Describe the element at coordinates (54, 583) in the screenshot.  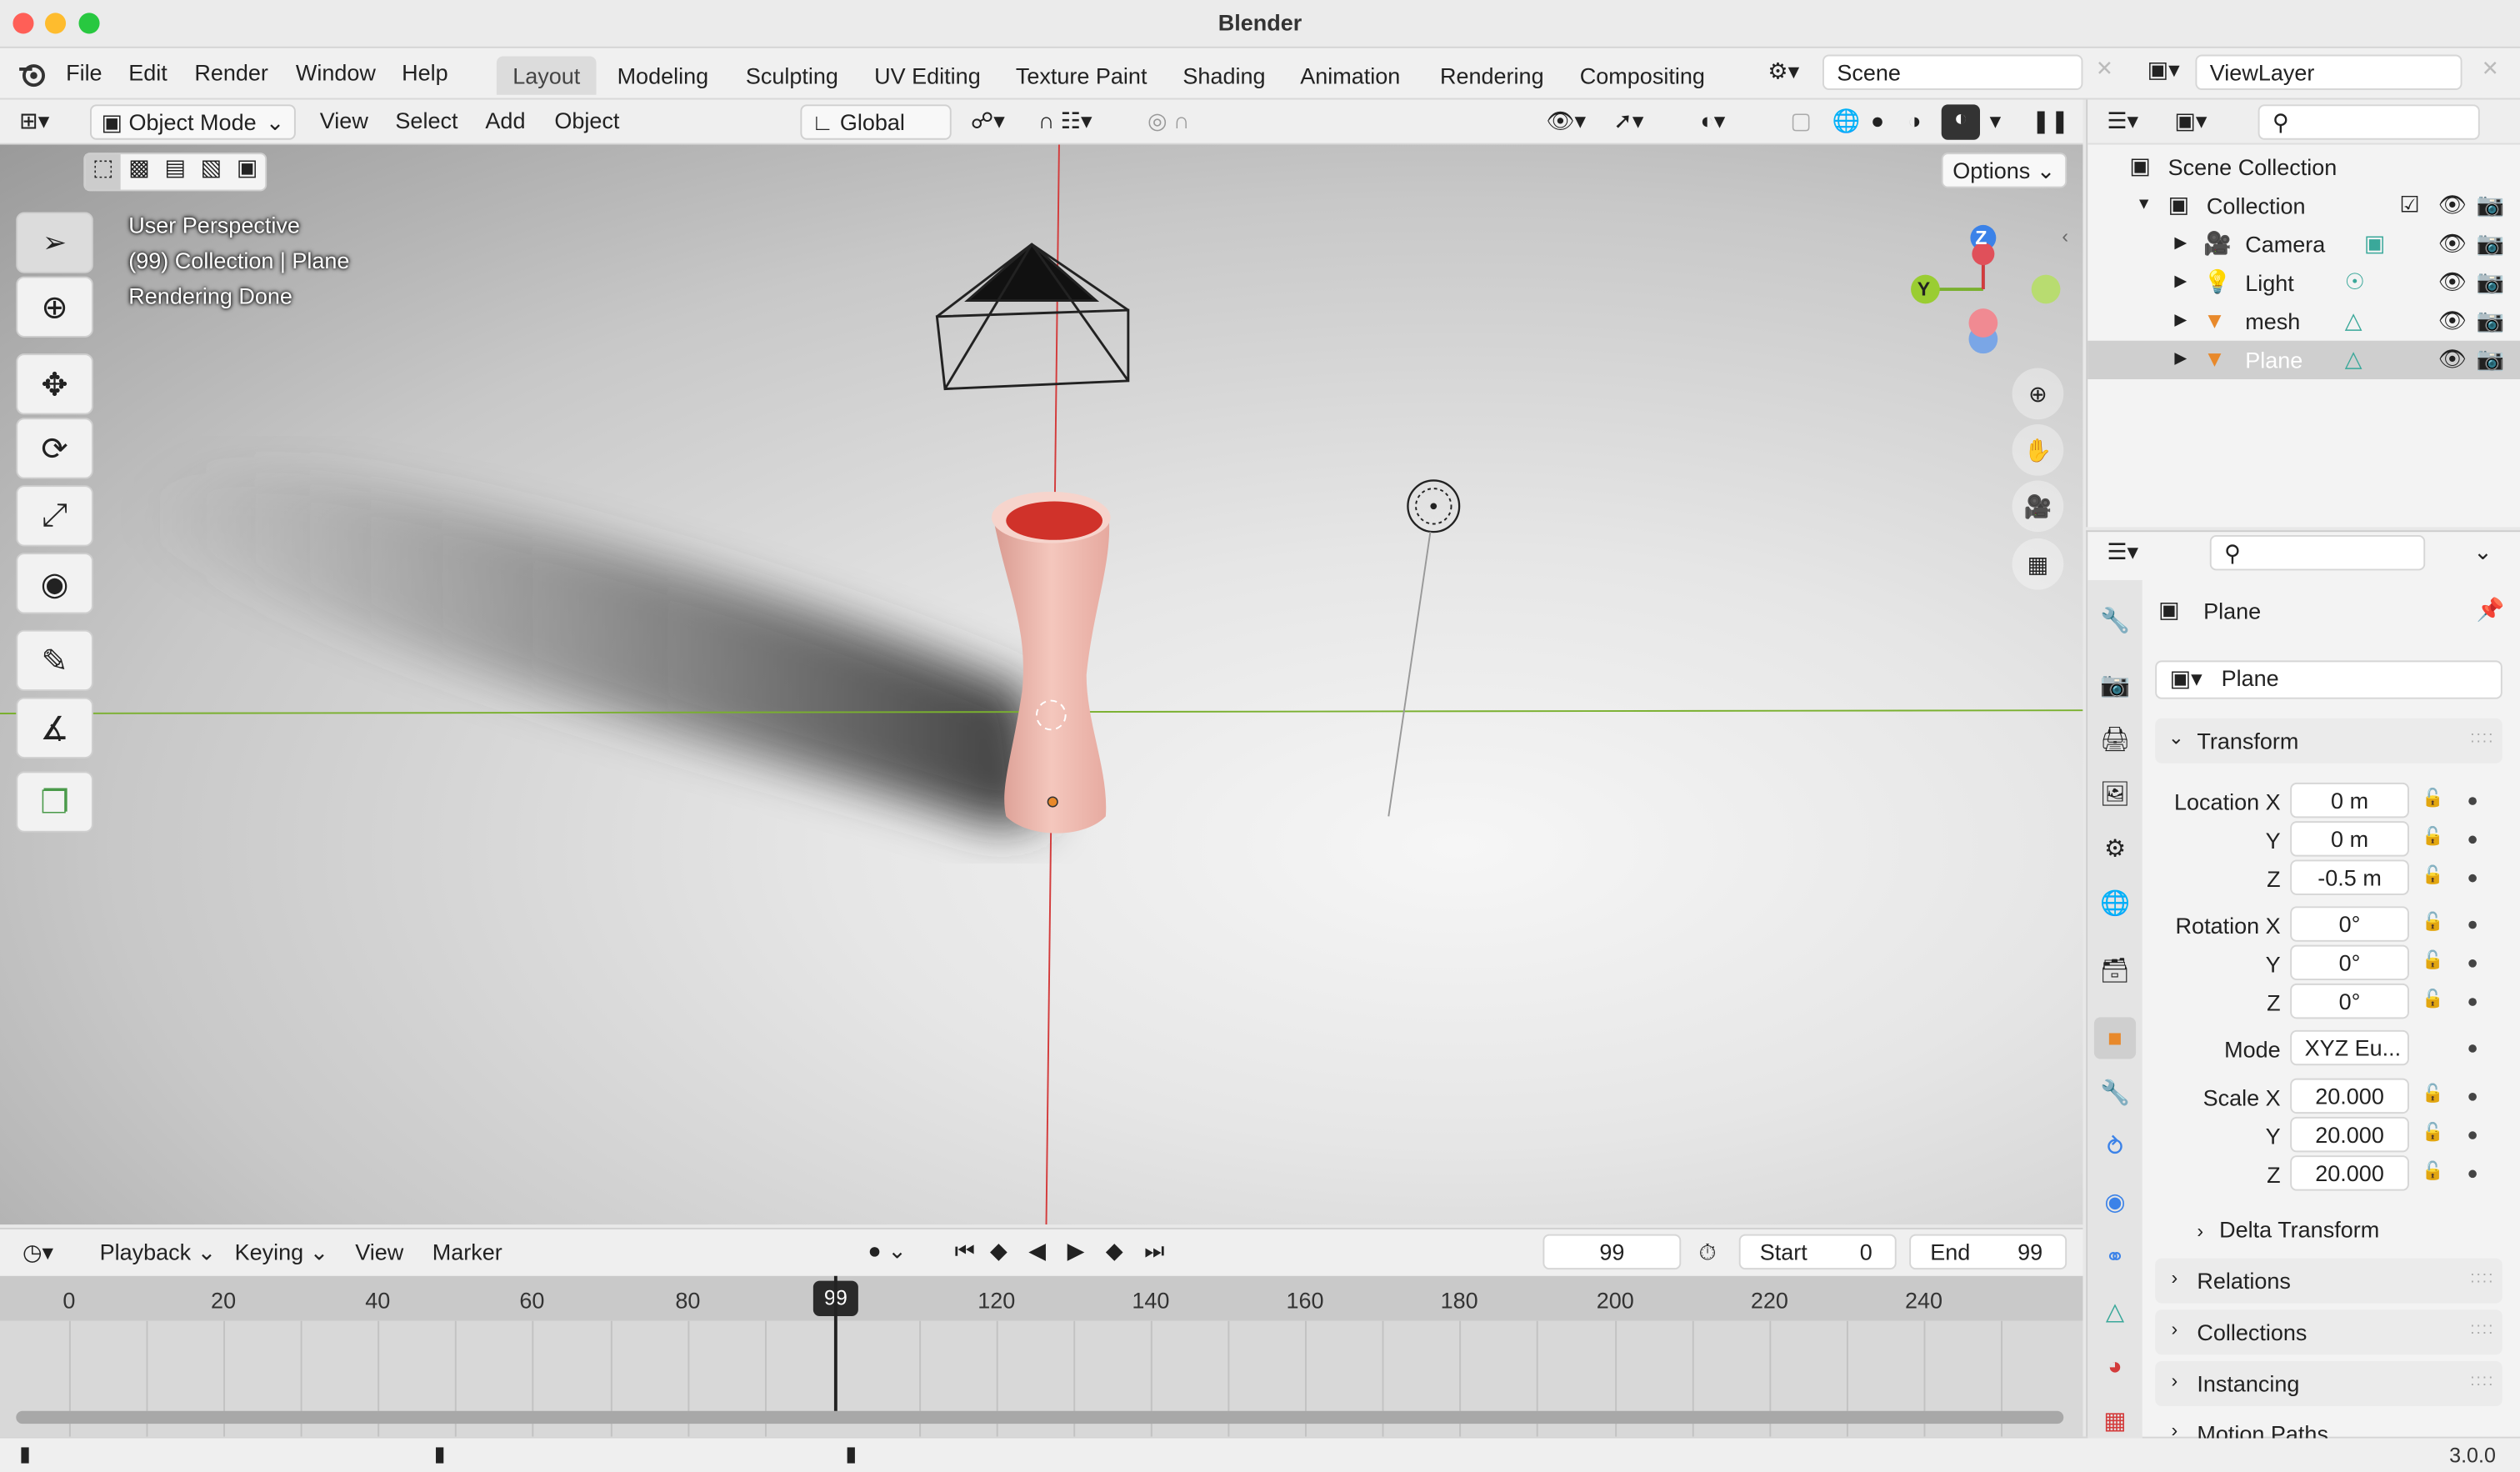
I see `tool-transform: ◉` at that location.